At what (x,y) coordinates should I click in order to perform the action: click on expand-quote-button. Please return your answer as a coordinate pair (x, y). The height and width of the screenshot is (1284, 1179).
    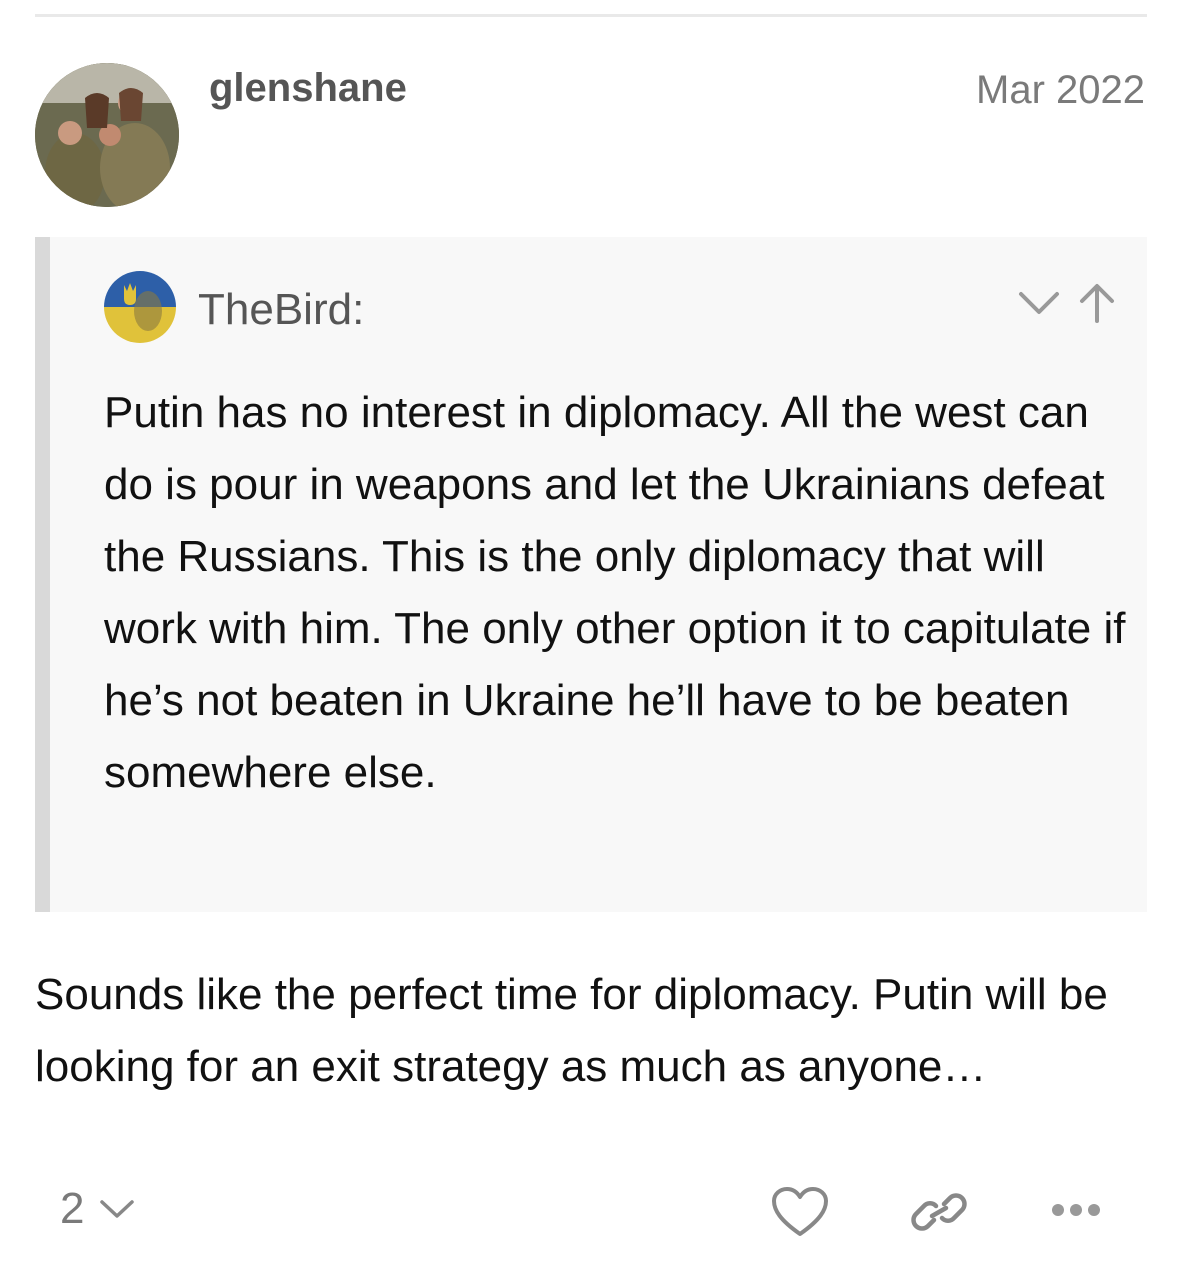
    Looking at the image, I should click on (1039, 303).